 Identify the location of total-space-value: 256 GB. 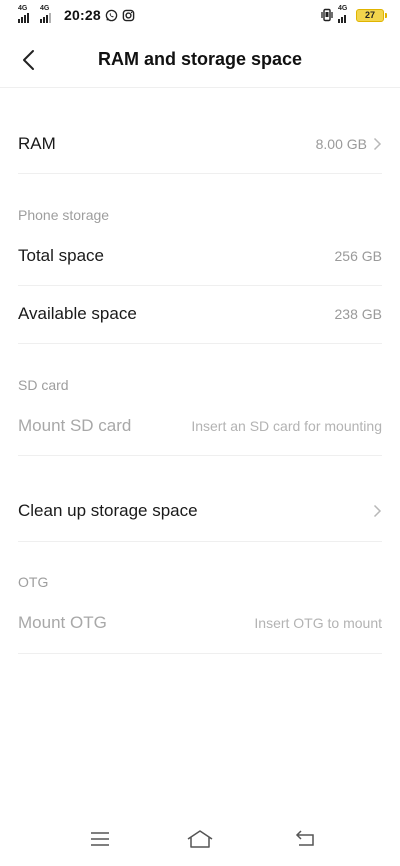
(358, 256).